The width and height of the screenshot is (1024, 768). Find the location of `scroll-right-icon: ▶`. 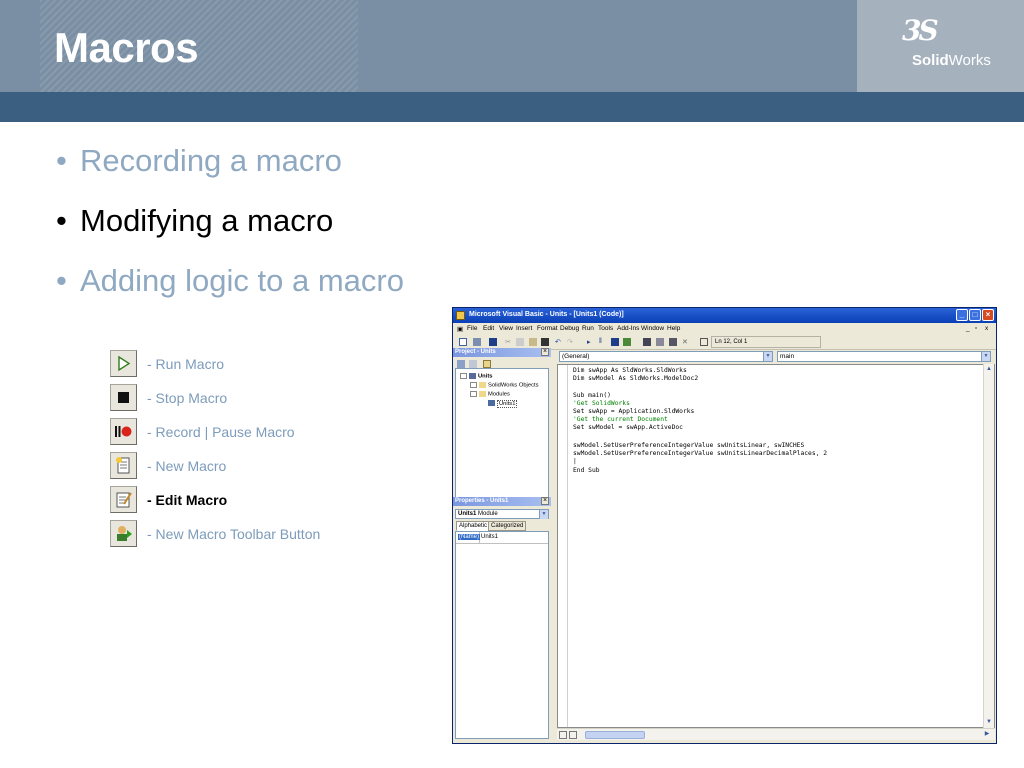

scroll-right-icon: ▶ is located at coordinates (987, 734).